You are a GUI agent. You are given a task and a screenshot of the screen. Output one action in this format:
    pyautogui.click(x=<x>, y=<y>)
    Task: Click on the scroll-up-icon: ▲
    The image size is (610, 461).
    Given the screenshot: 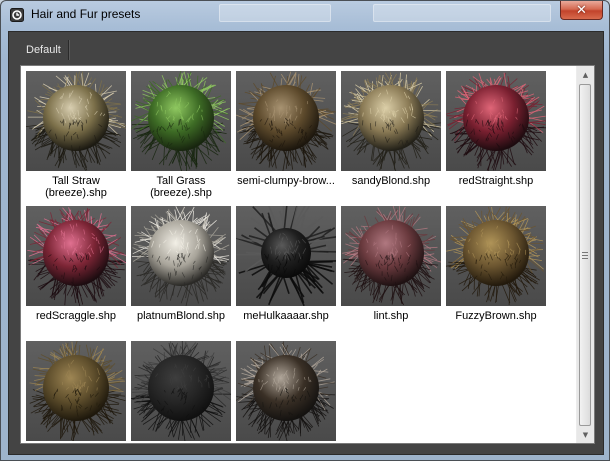 What is the action you would take?
    pyautogui.click(x=585, y=74)
    